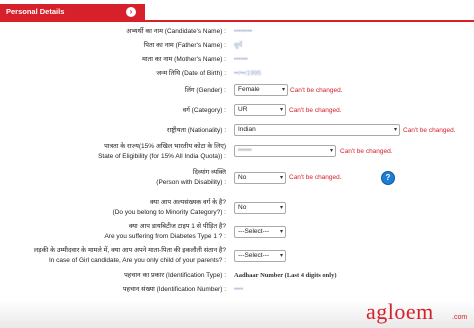  I want to click on category-select: UR ▾, so click(260, 110).